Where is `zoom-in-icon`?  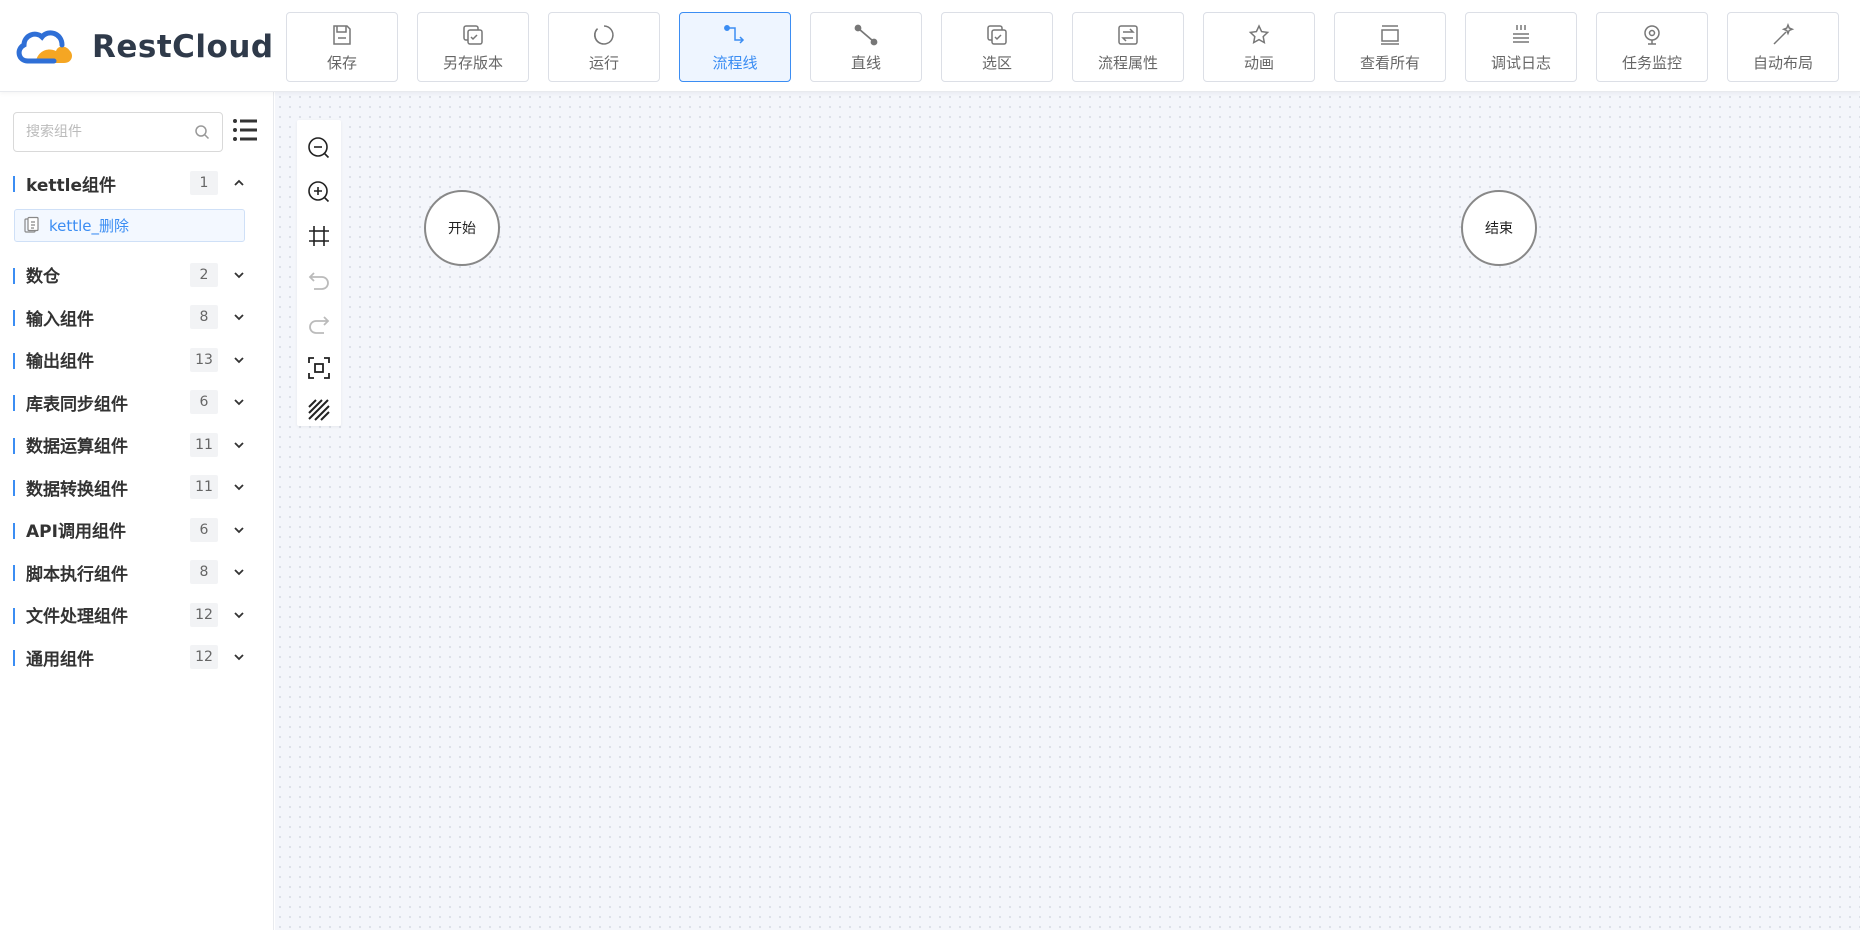
zoom-in-icon is located at coordinates (319, 192).